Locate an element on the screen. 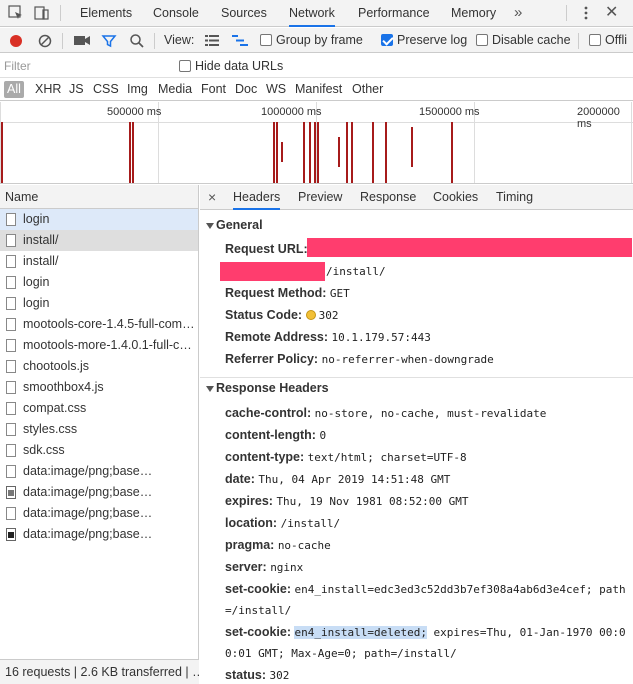 The height and width of the screenshot is (684, 633). tab-performance: Performance is located at coordinates (394, 13).